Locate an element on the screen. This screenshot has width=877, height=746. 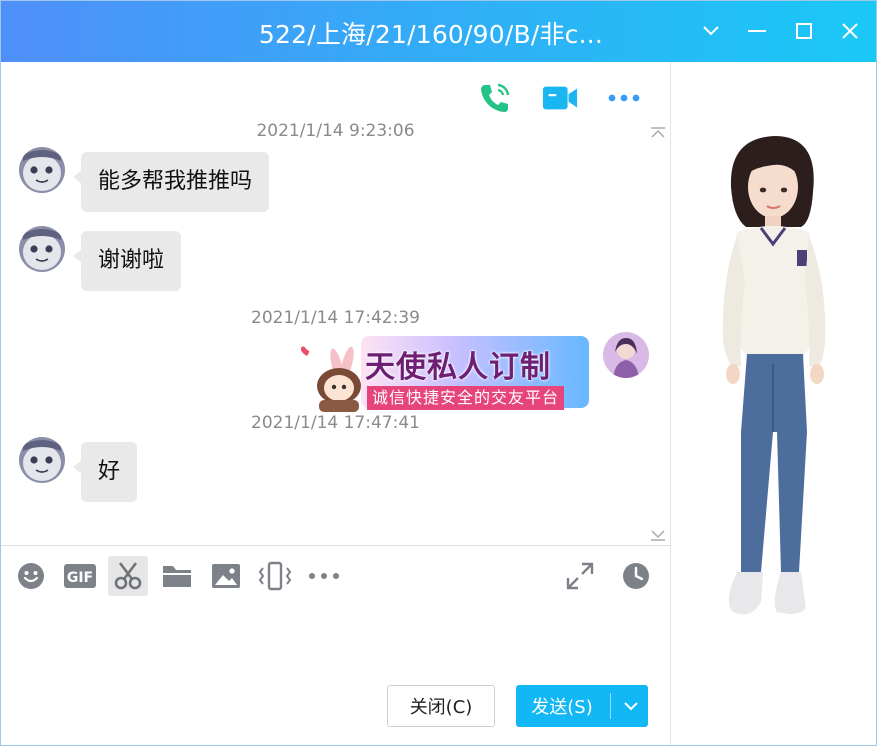
more-icon is located at coordinates (624, 98).